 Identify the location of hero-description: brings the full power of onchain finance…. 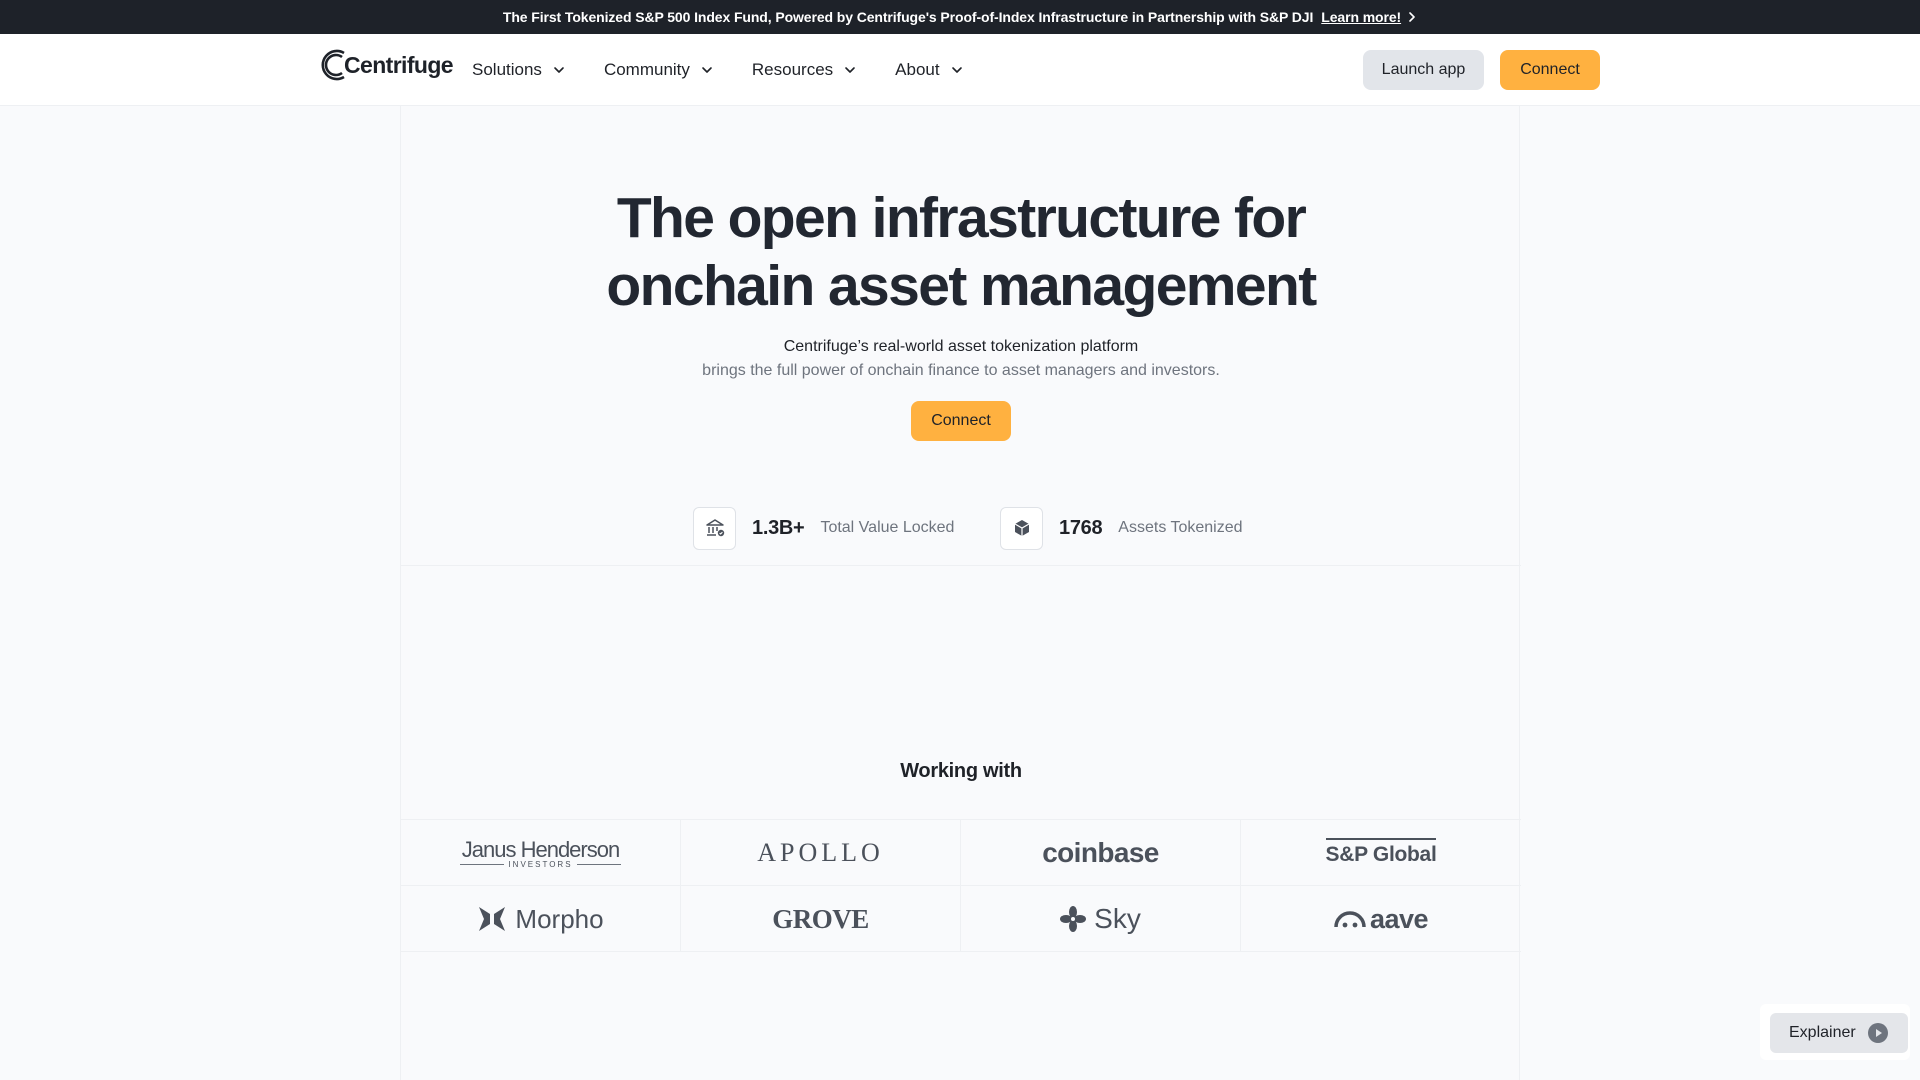
(961, 370).